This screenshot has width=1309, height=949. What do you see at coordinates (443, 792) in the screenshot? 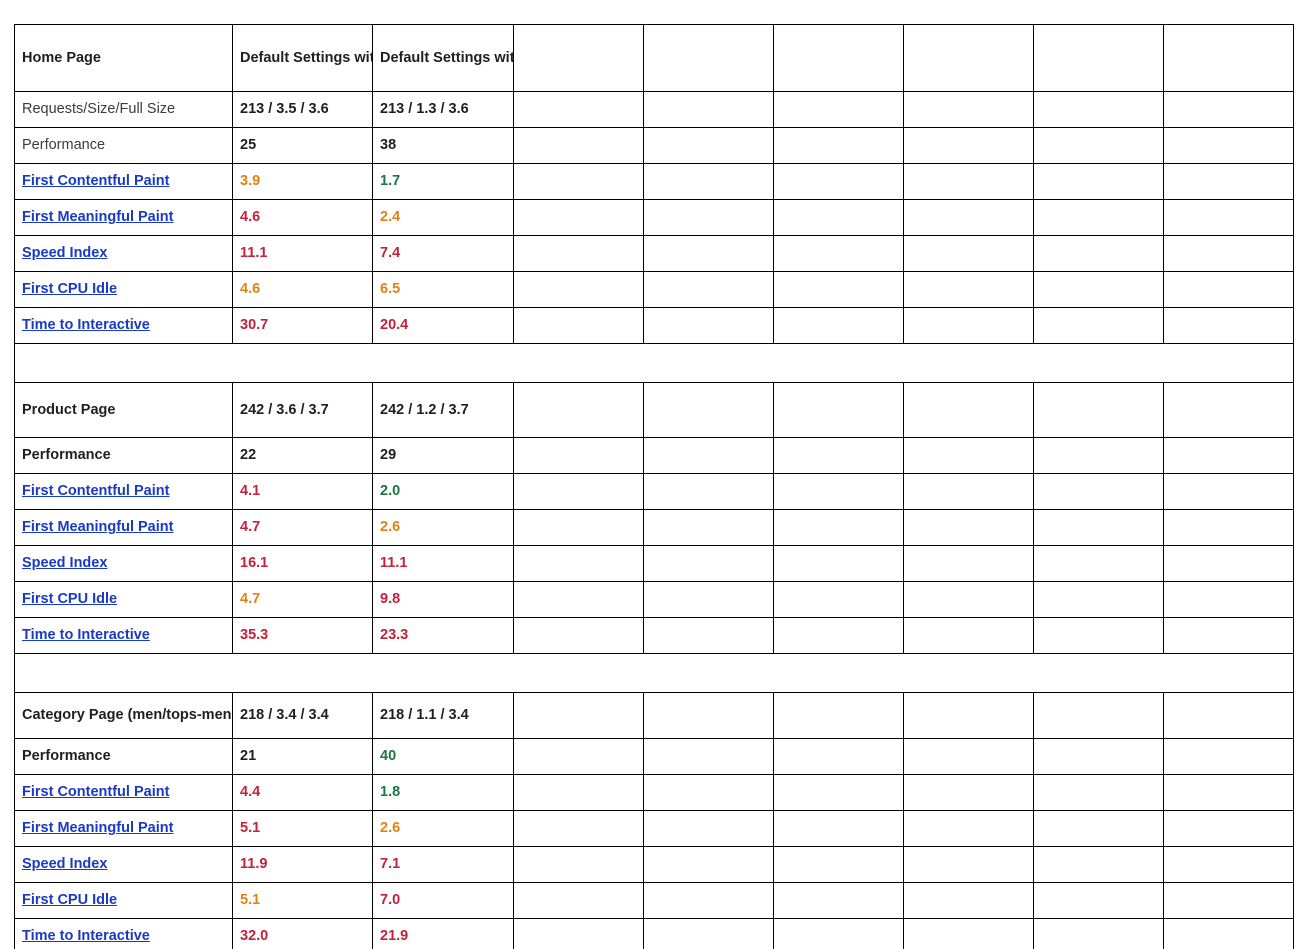
I see `value-cell-v2: 1.8` at bounding box center [443, 792].